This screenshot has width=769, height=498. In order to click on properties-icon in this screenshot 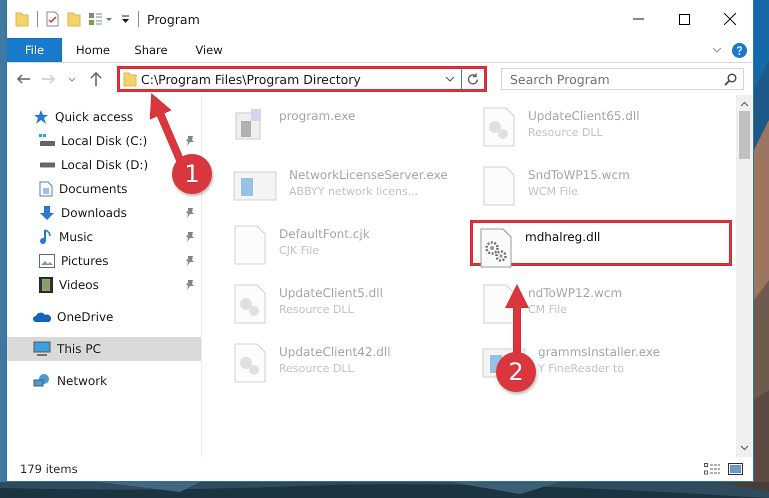, I will do `click(52, 19)`.